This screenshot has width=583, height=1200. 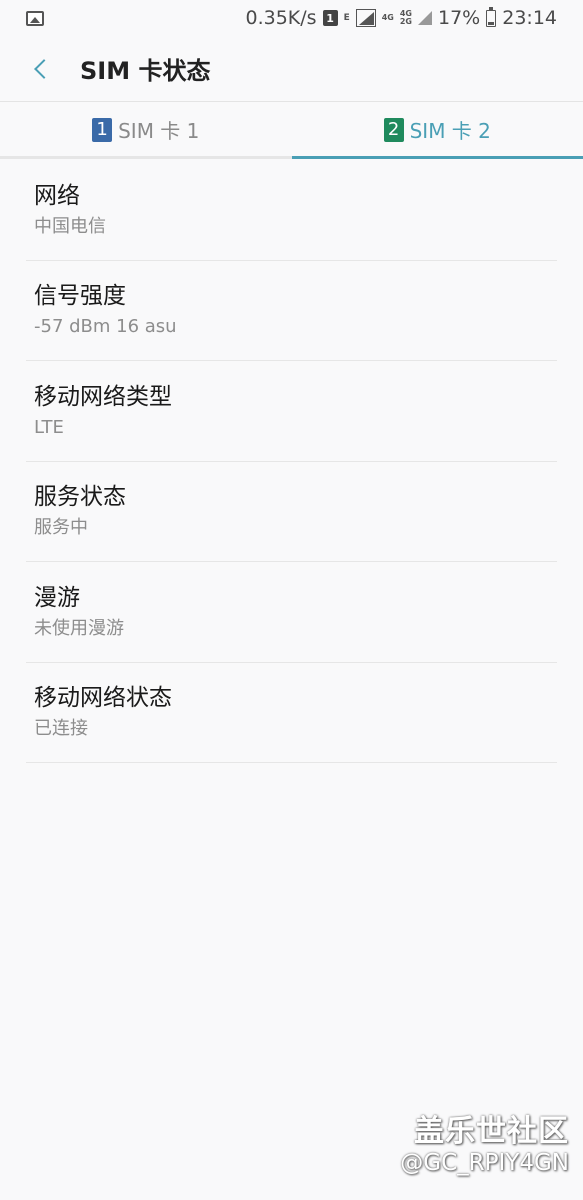 I want to click on watermark-title: 盖乐世社区, so click(x=491, y=1131).